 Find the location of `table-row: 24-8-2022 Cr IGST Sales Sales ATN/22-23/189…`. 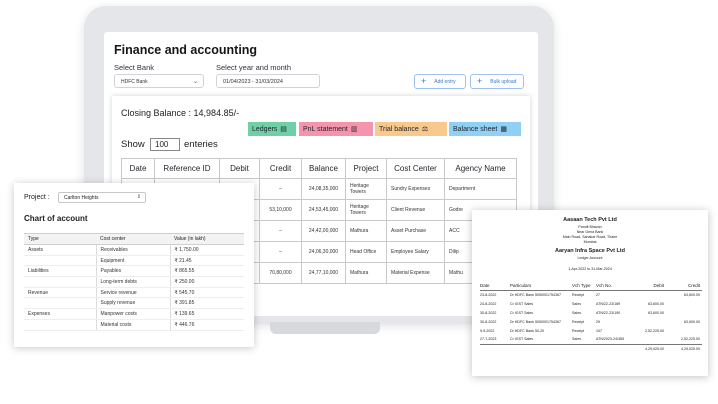

table-row: 24-8-2022 Cr IGST Sales Sales ATN/22-23/189… is located at coordinates (591, 303).